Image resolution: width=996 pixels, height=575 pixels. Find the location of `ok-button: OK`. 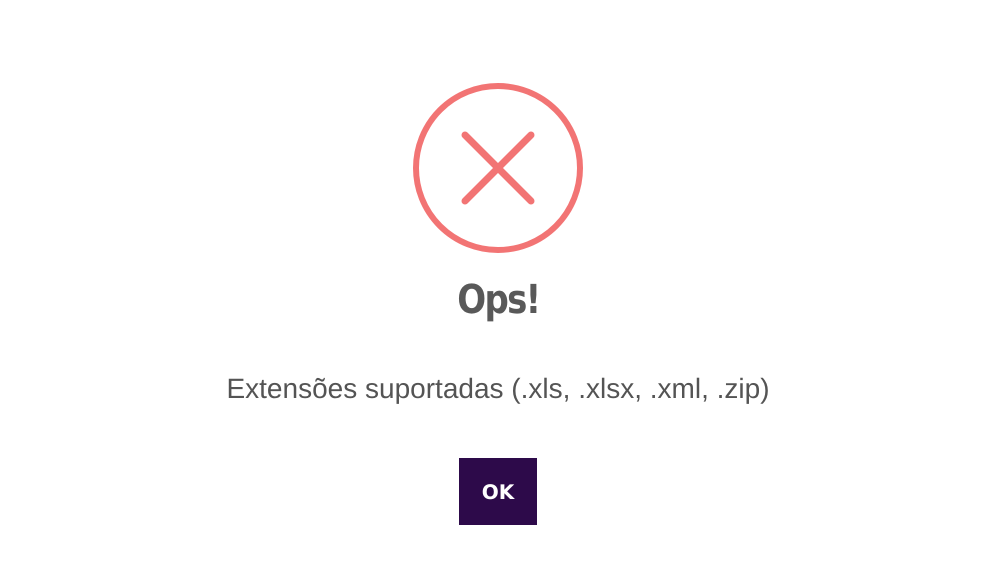

ok-button: OK is located at coordinates (498, 491).